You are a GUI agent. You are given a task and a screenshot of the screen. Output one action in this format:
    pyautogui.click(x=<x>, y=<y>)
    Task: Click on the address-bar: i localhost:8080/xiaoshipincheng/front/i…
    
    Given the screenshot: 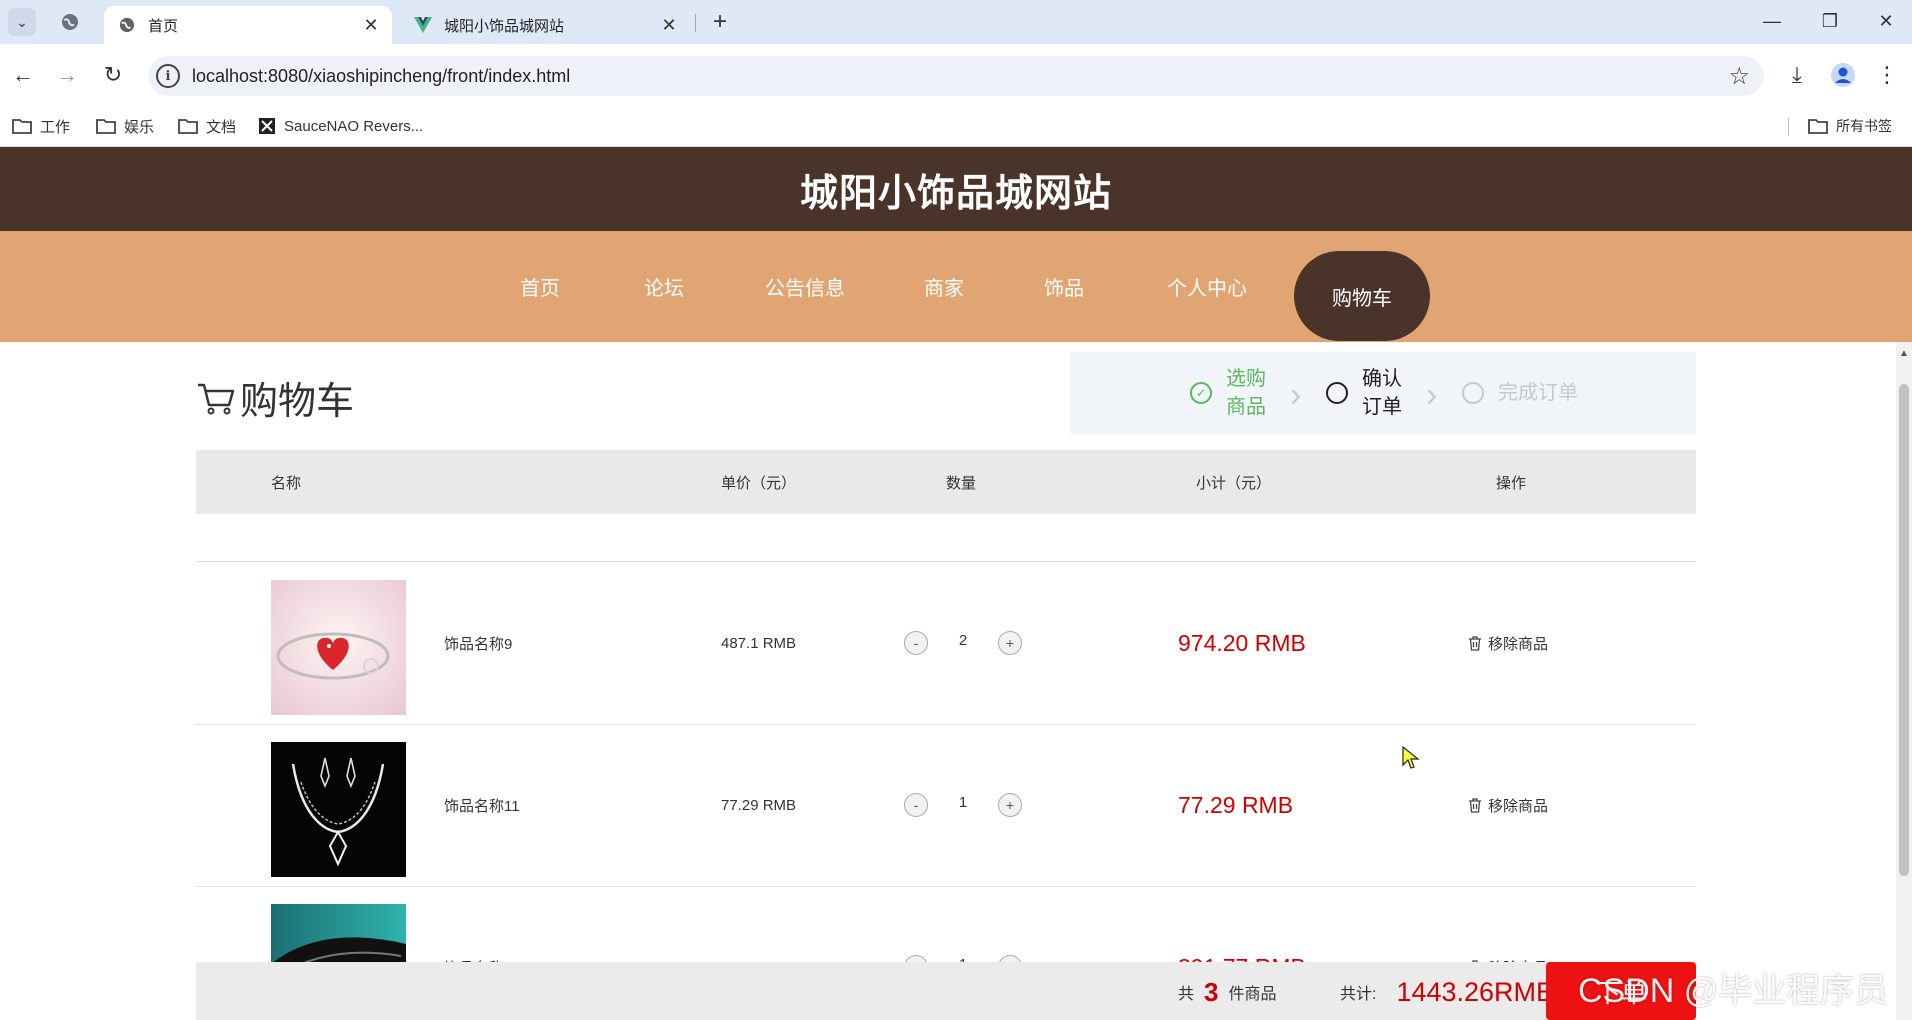 What is the action you would take?
    pyautogui.click(x=956, y=76)
    